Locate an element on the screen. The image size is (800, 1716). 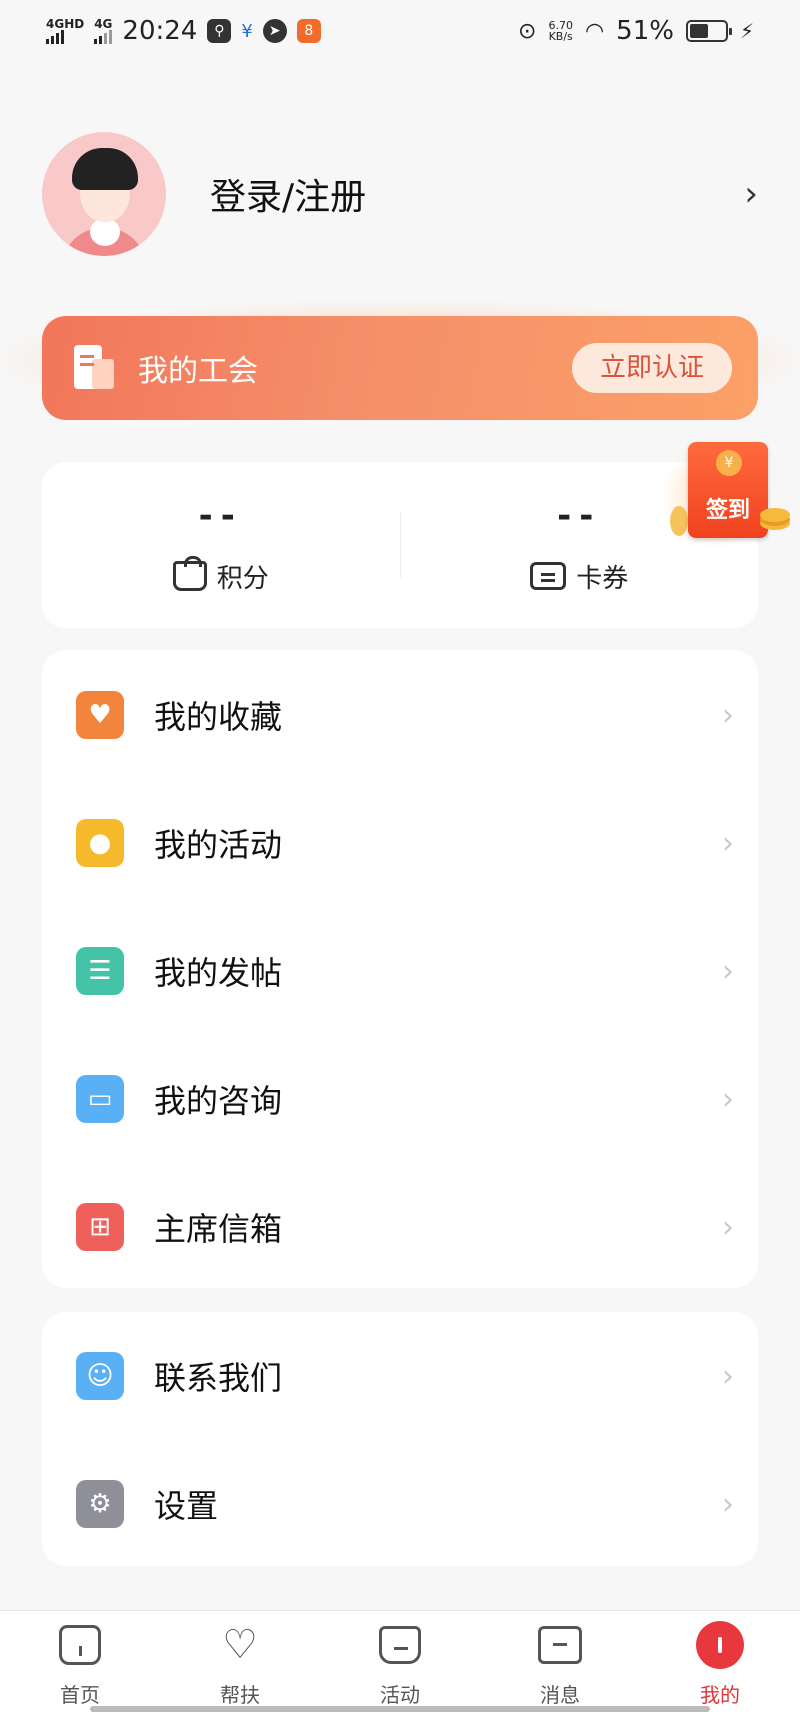
charging-icon: ⚡ is located at coordinates (746, 31).